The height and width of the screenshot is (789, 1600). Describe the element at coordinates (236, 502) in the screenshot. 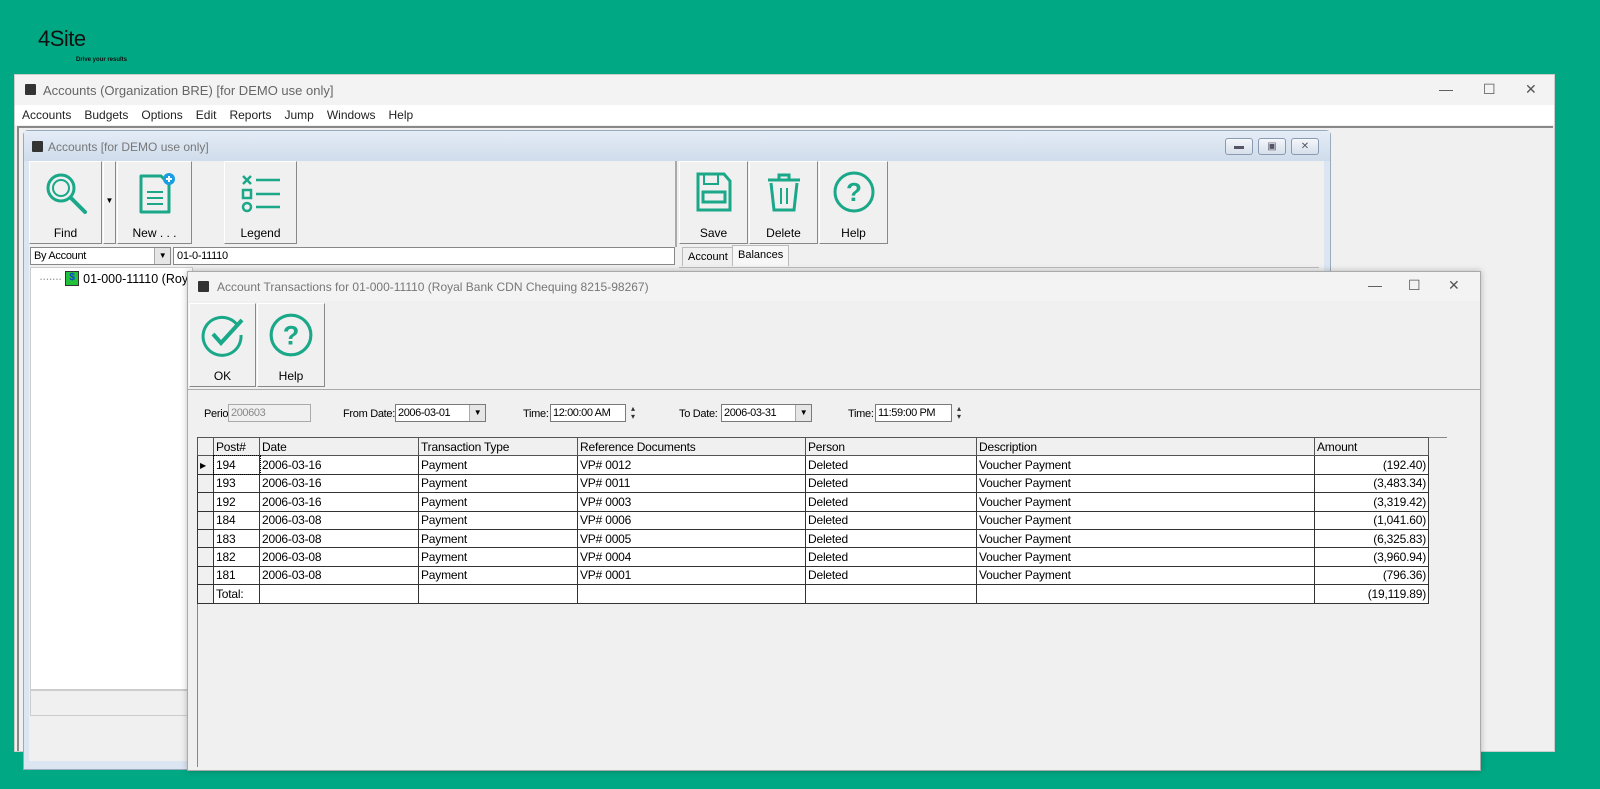

I see `cell-post: 192` at that location.